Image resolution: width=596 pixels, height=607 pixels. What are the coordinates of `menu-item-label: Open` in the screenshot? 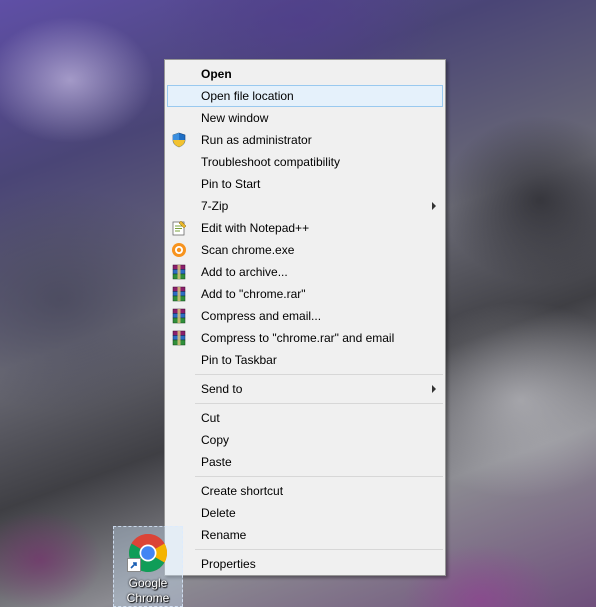 It's located at (216, 74).